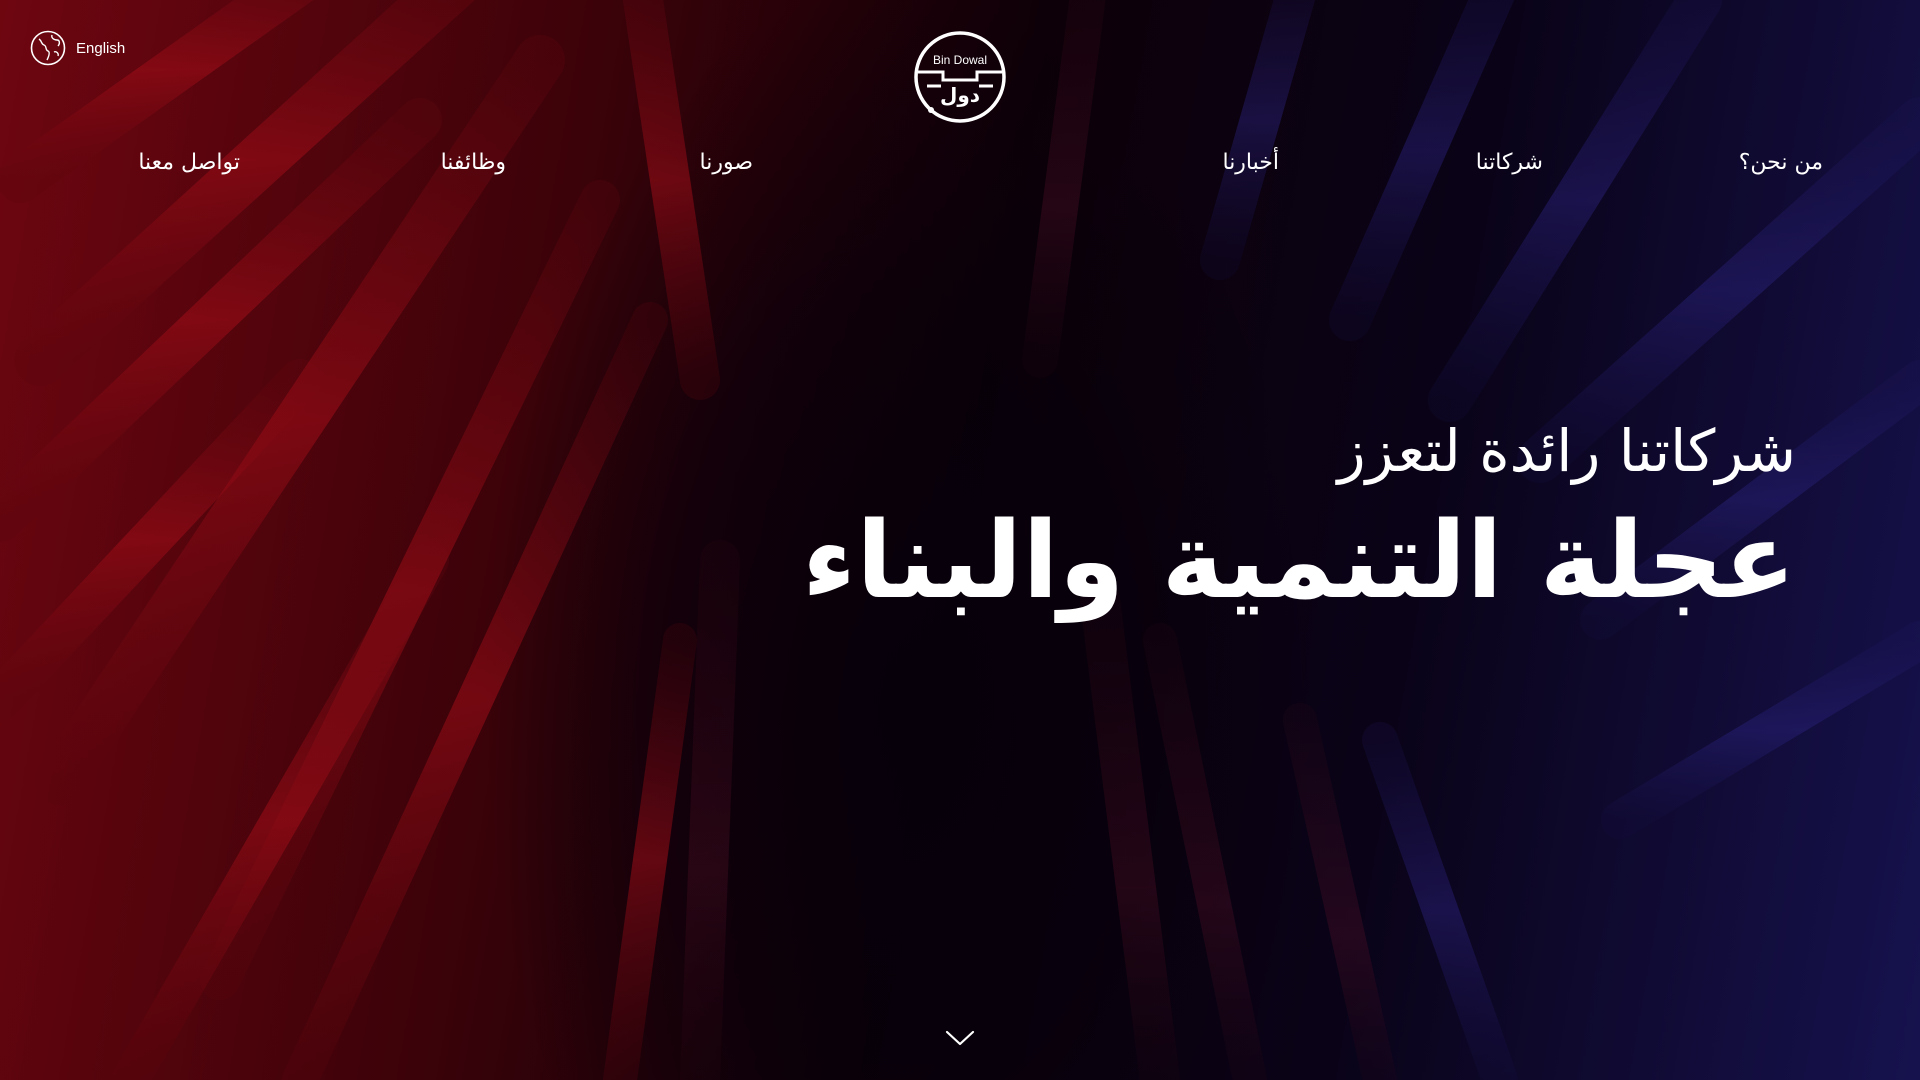 The height and width of the screenshot is (1080, 1920). What do you see at coordinates (189, 162) in the screenshot?
I see `nav-item-contact: تواصل معنا` at bounding box center [189, 162].